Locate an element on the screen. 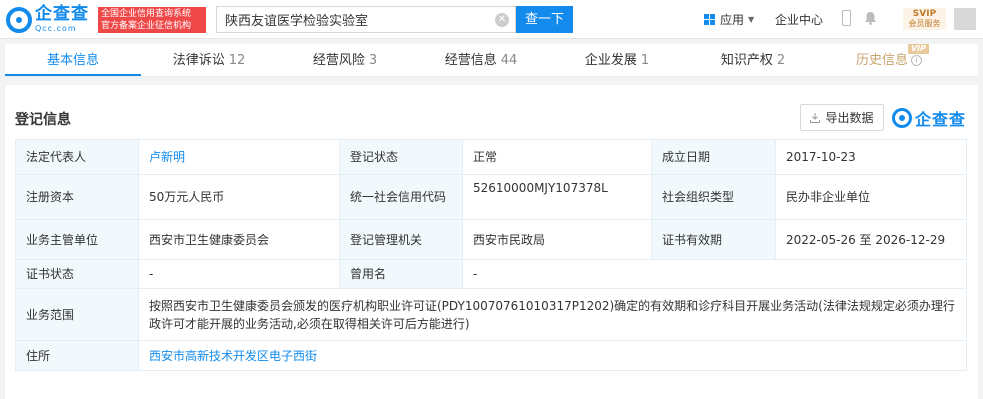  tab-count: 12 is located at coordinates (237, 60).